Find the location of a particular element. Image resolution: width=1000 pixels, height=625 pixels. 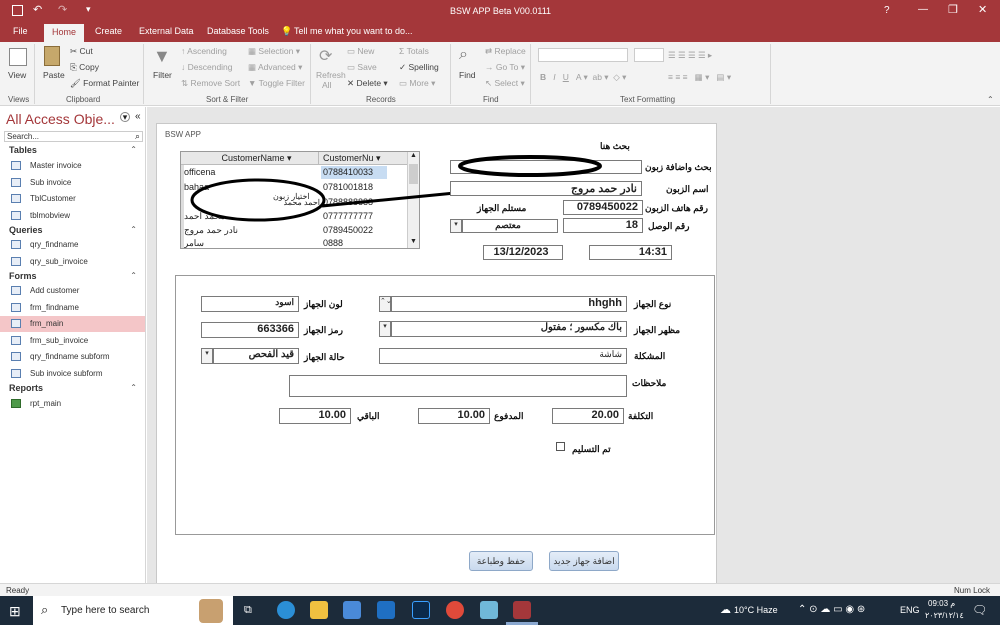

time-field: 14:31 is located at coordinates (630, 252).